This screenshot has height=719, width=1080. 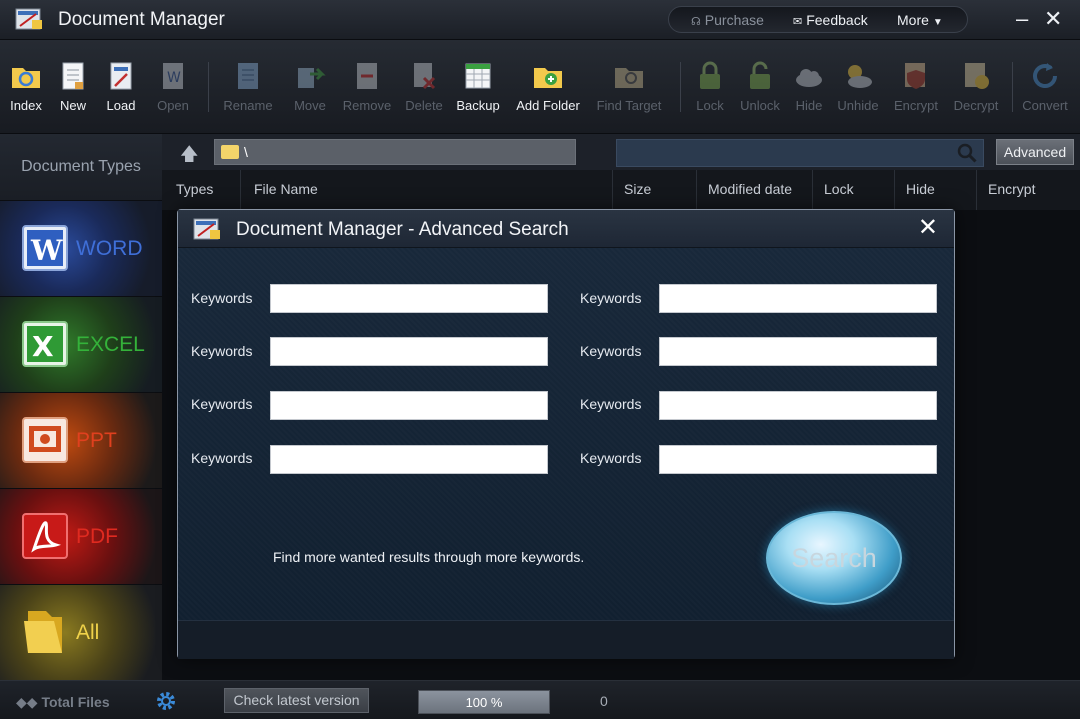 I want to click on excel-icon: X, so click(x=45, y=344).